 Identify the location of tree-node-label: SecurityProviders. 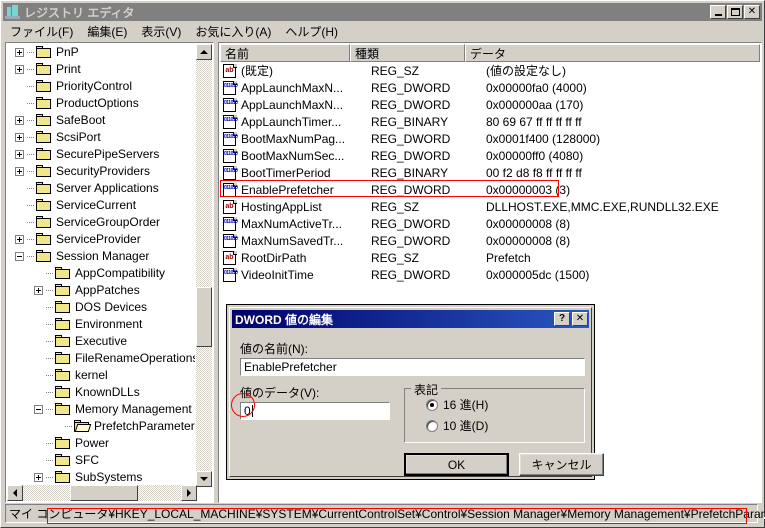
(103, 171).